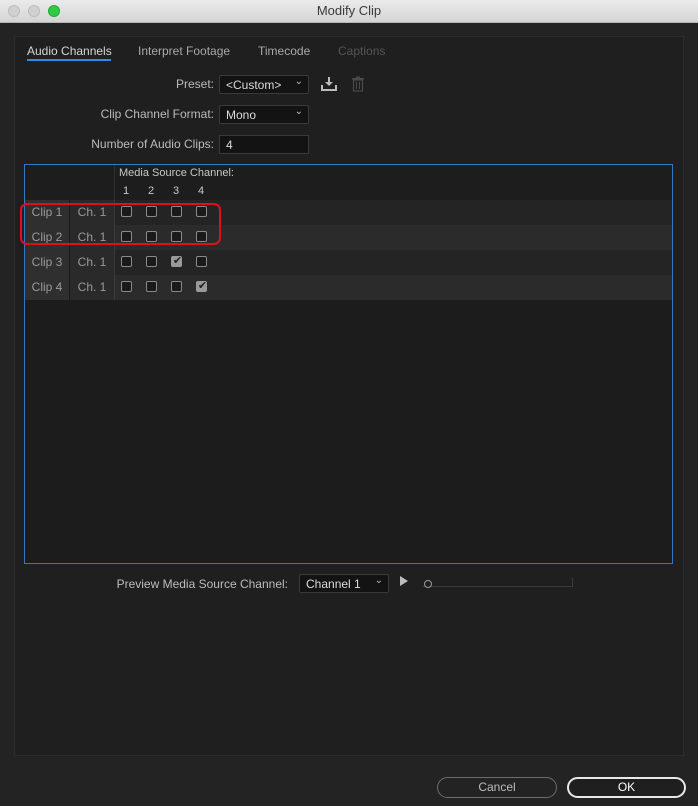 This screenshot has width=698, height=806. I want to click on ok-button: OK, so click(626, 787).